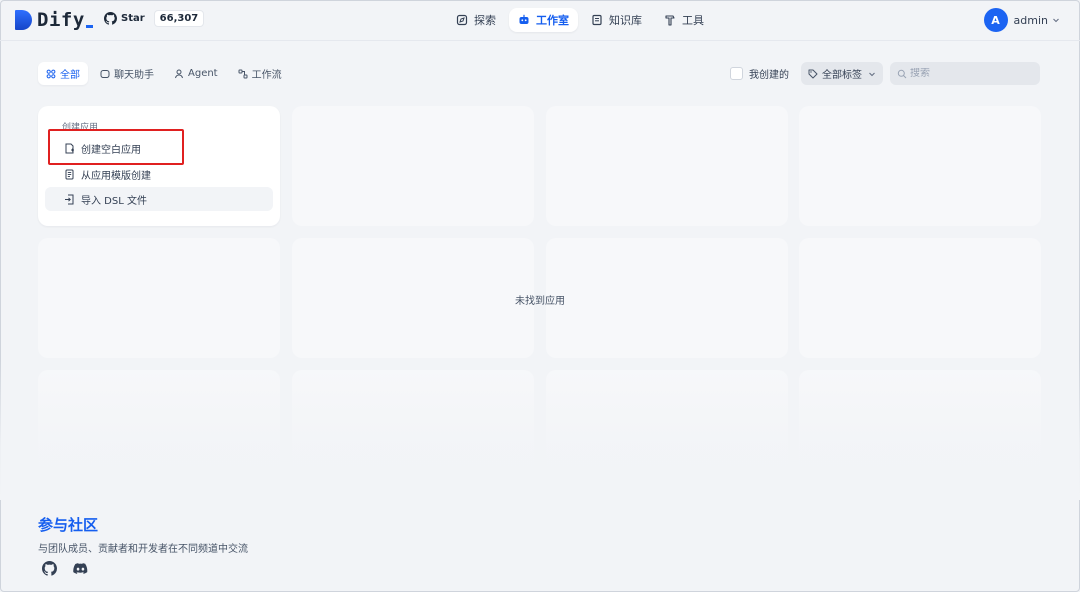 The height and width of the screenshot is (592, 1080). Describe the element at coordinates (116, 147) in the screenshot. I see `red-highlight-box` at that location.